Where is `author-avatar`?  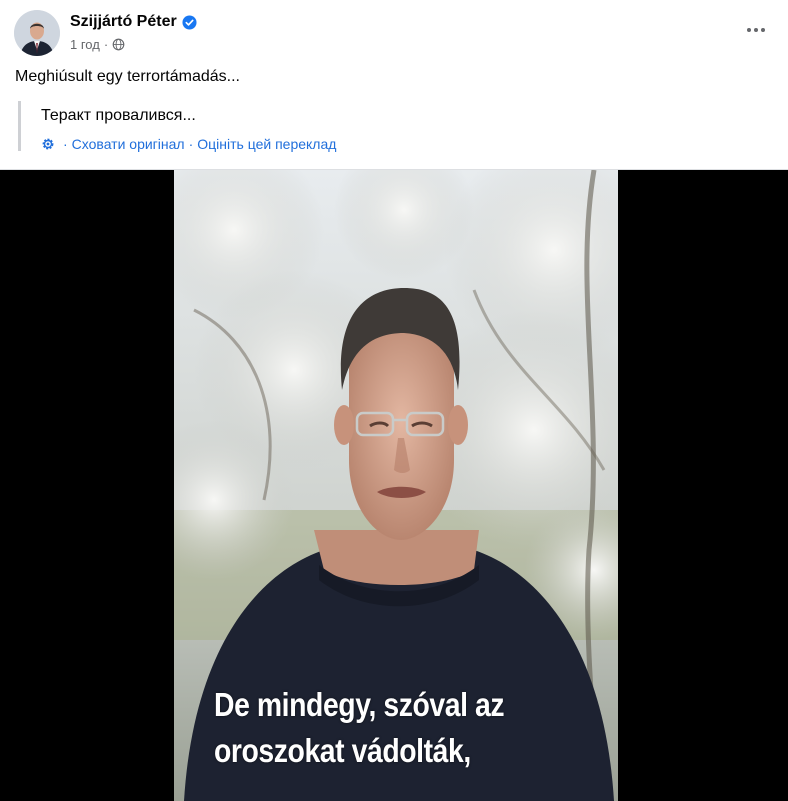 author-avatar is located at coordinates (37, 33).